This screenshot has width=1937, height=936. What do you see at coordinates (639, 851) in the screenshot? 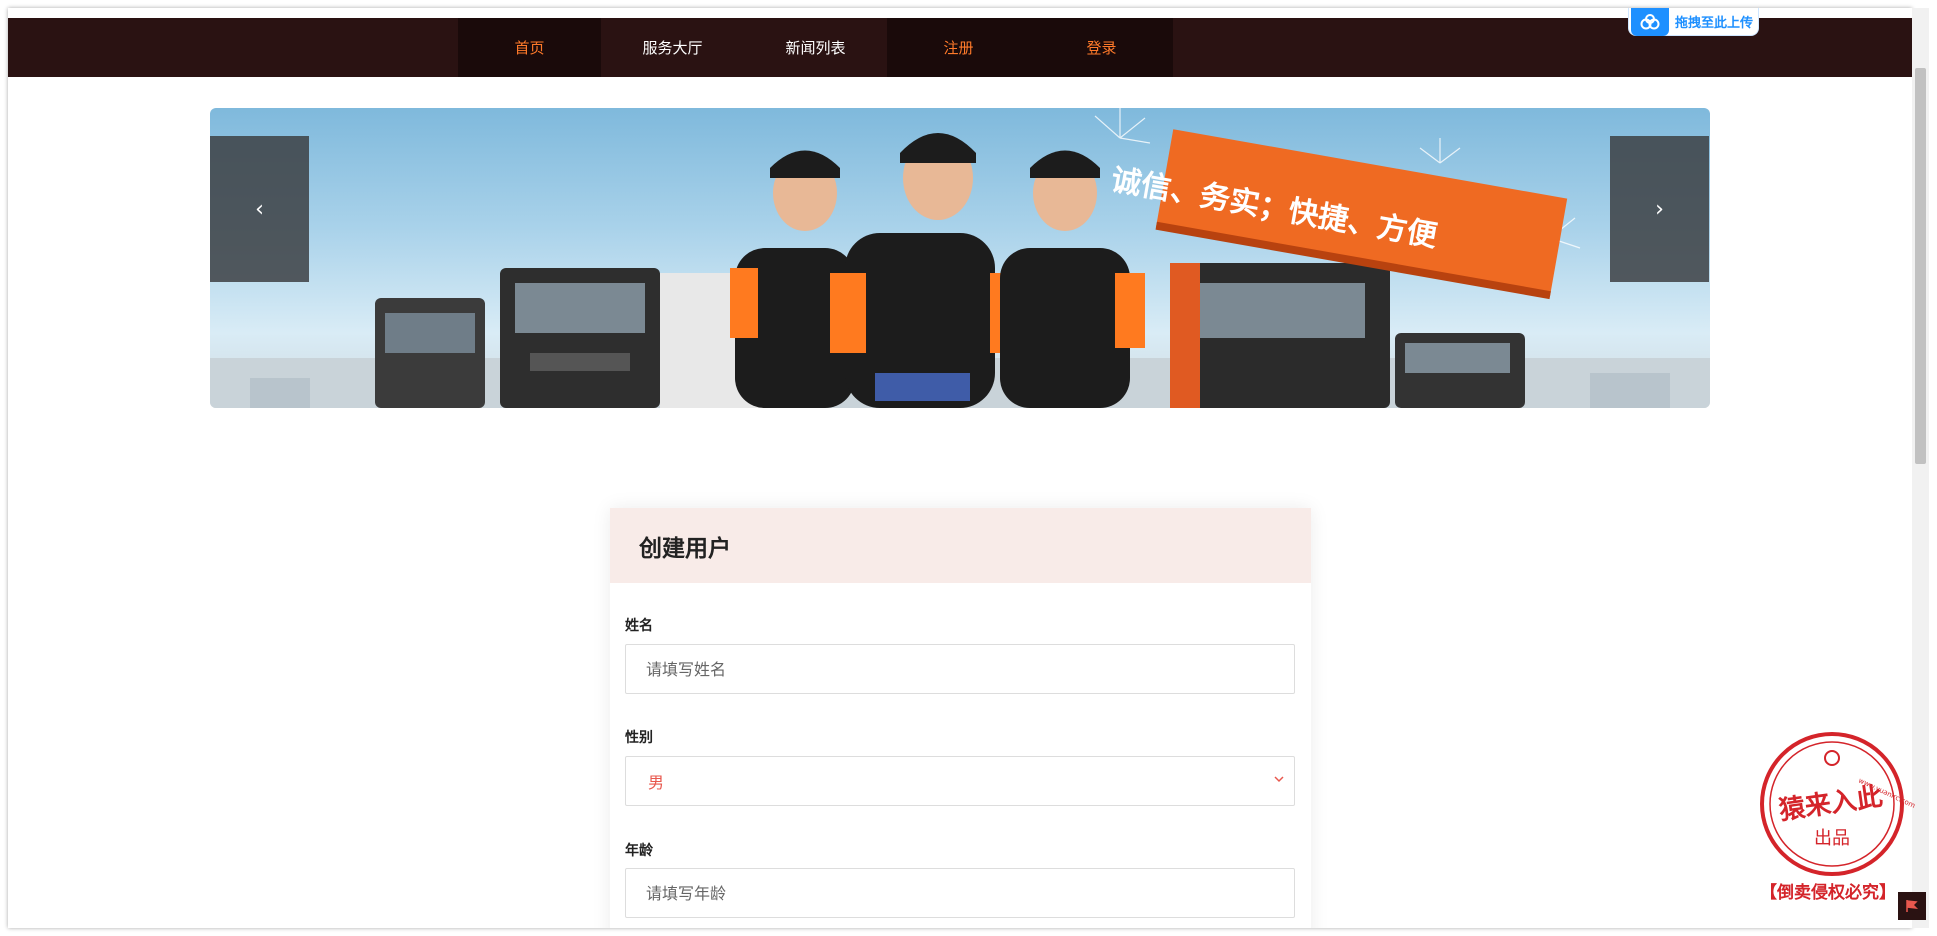
I see `age-label: 年龄` at bounding box center [639, 851].